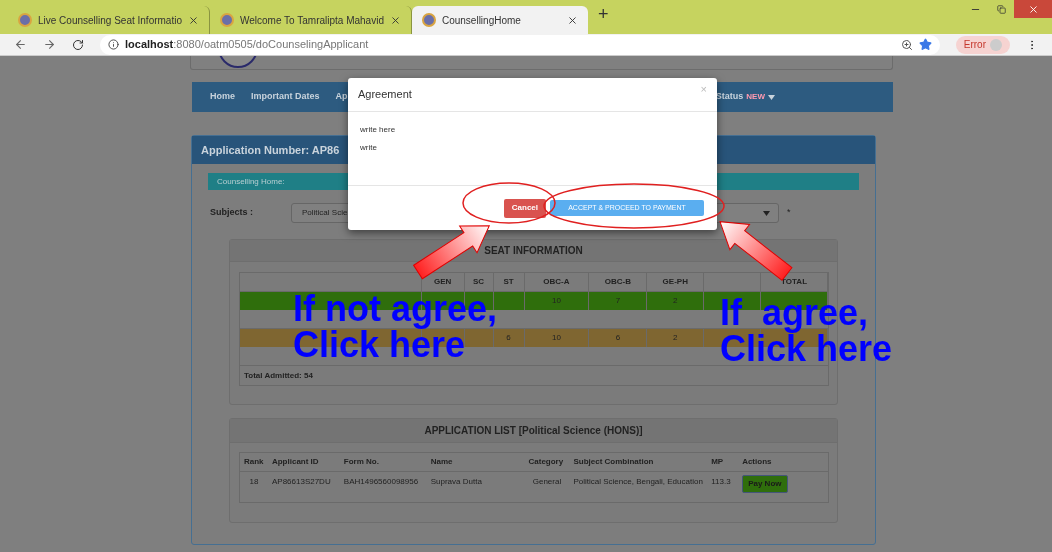 The image size is (1052, 552). What do you see at coordinates (49, 44) in the screenshot?
I see `forward-icon` at bounding box center [49, 44].